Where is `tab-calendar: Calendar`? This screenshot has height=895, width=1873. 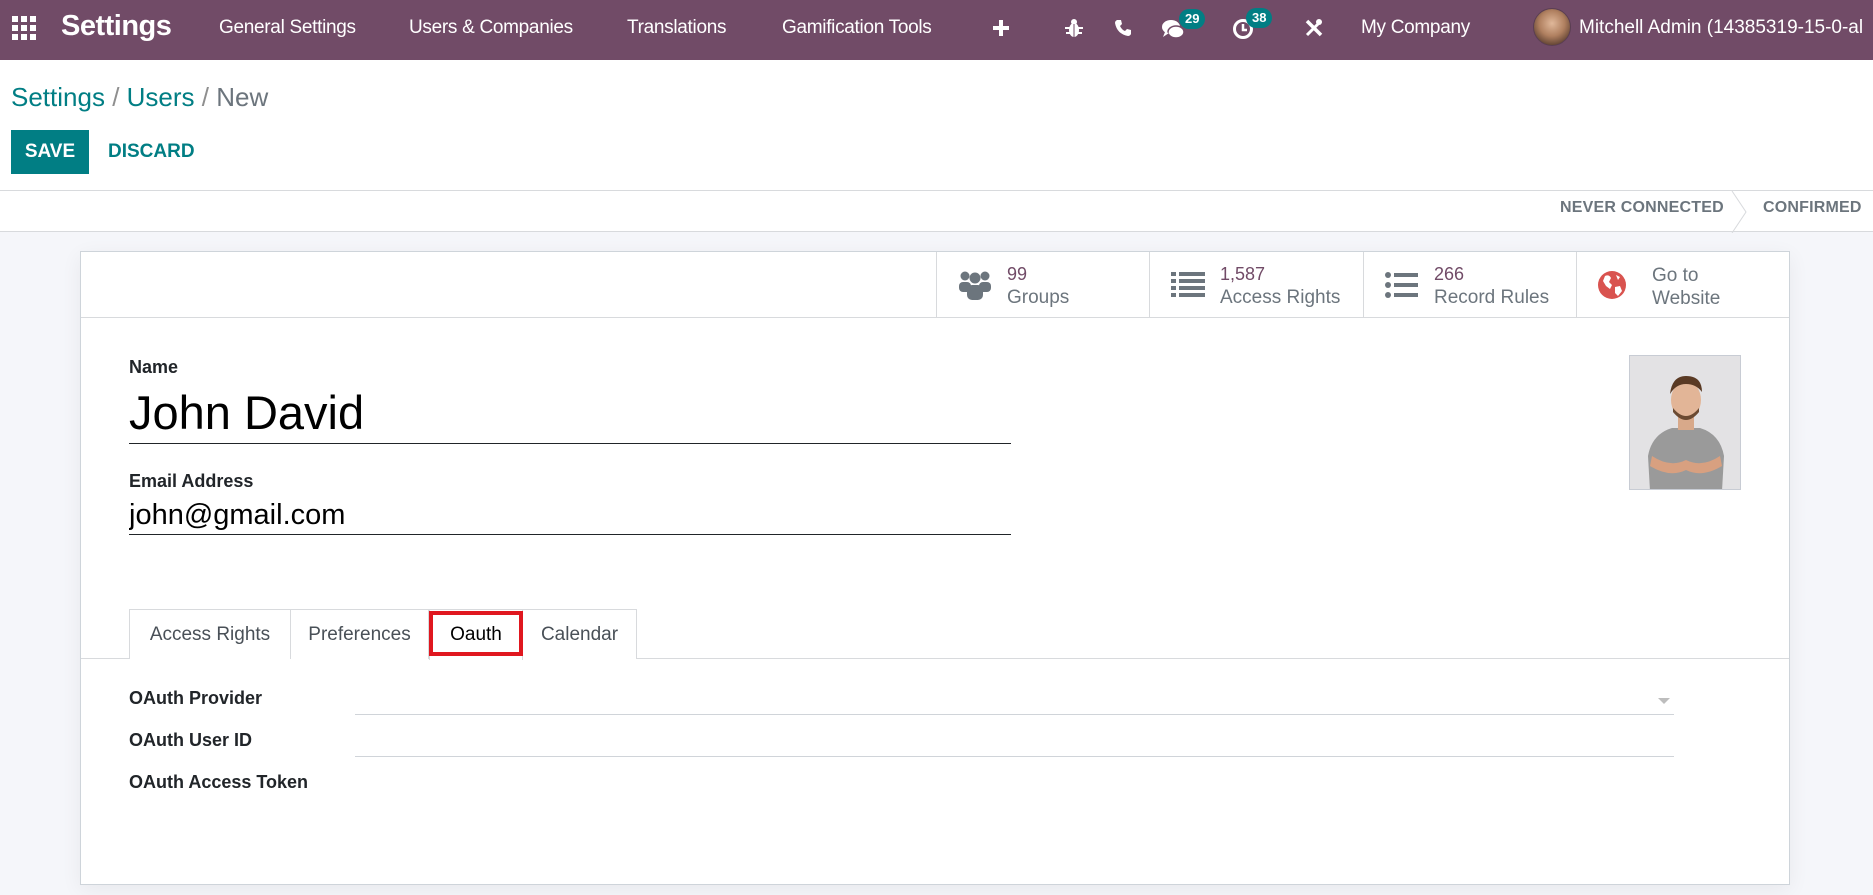
tab-calendar: Calendar is located at coordinates (579, 634).